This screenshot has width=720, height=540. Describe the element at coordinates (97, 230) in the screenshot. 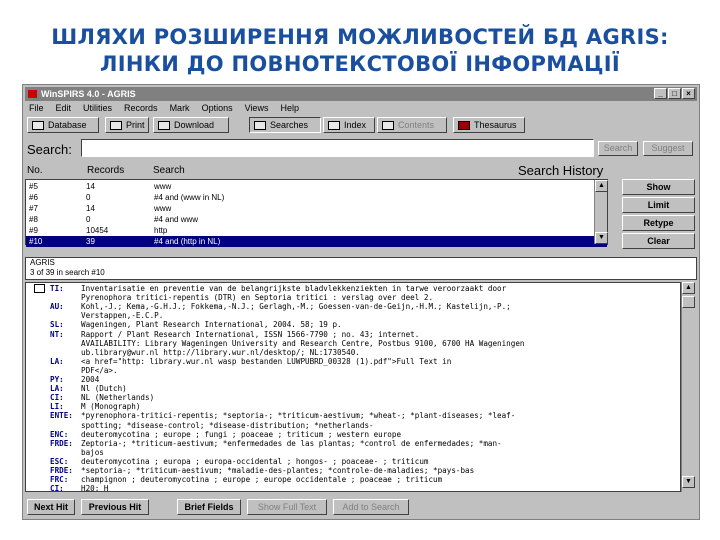

I see `row-records: 10454` at that location.